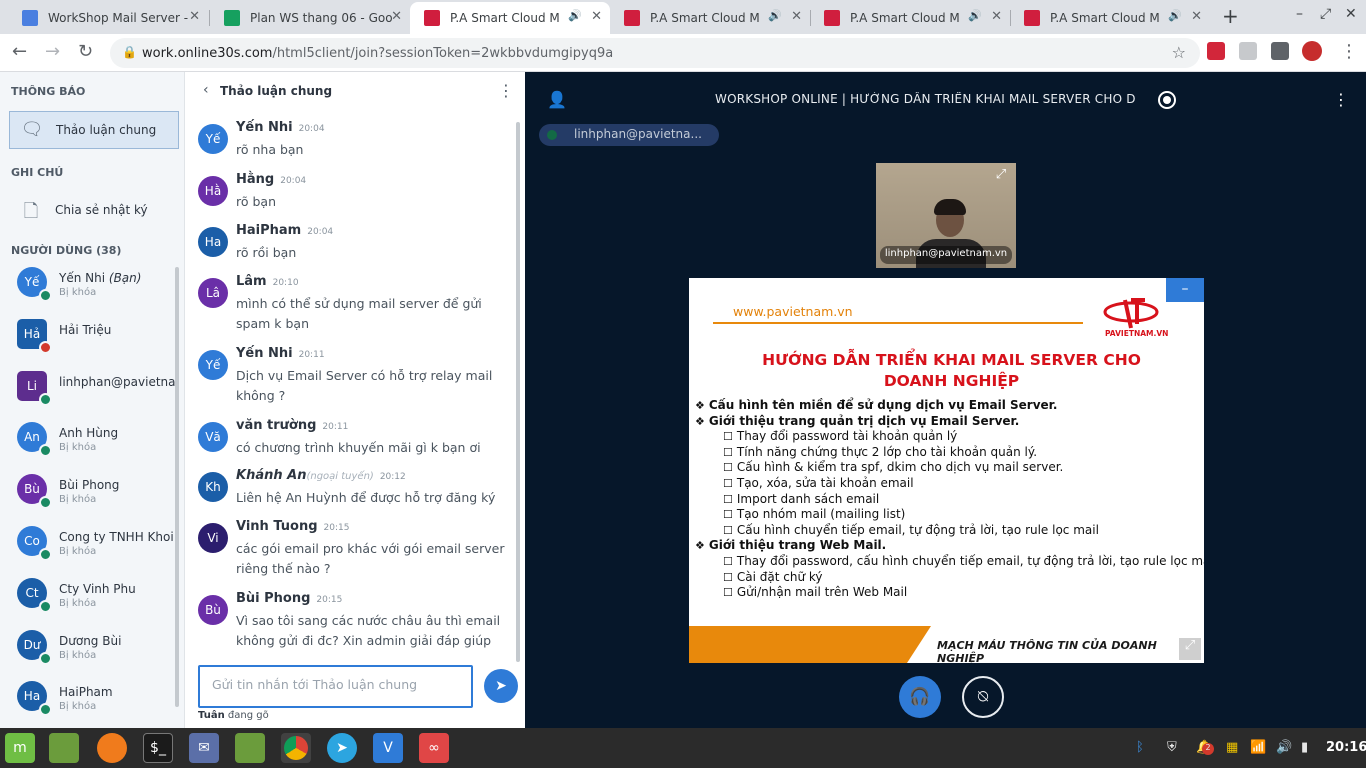 The width and height of the screenshot is (1366, 768). Describe the element at coordinates (311, 355) in the screenshot. I see `message-time: 20:11` at that location.